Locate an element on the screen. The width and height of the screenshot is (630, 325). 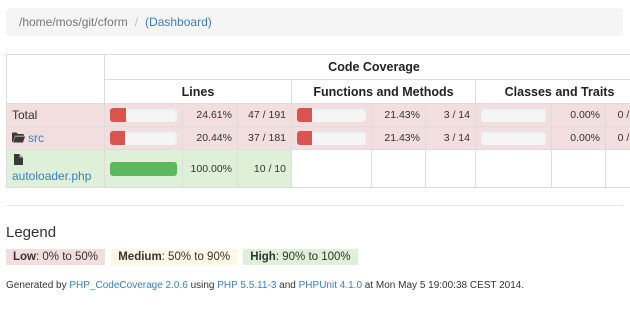
php-link: PHP 5.5.11-3 is located at coordinates (246, 285).